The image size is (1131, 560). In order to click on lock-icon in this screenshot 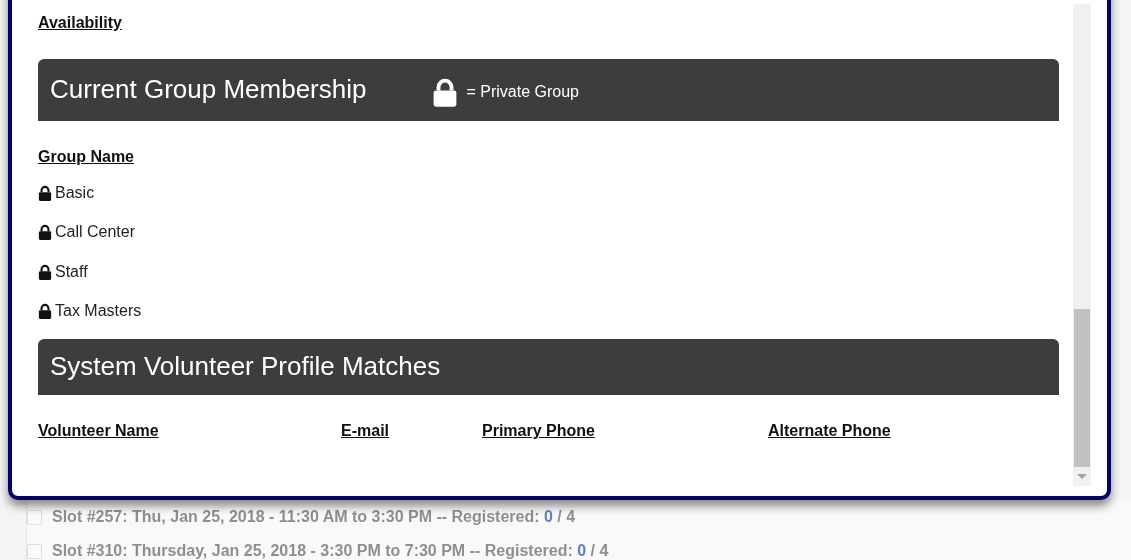, I will do `click(445, 92)`.